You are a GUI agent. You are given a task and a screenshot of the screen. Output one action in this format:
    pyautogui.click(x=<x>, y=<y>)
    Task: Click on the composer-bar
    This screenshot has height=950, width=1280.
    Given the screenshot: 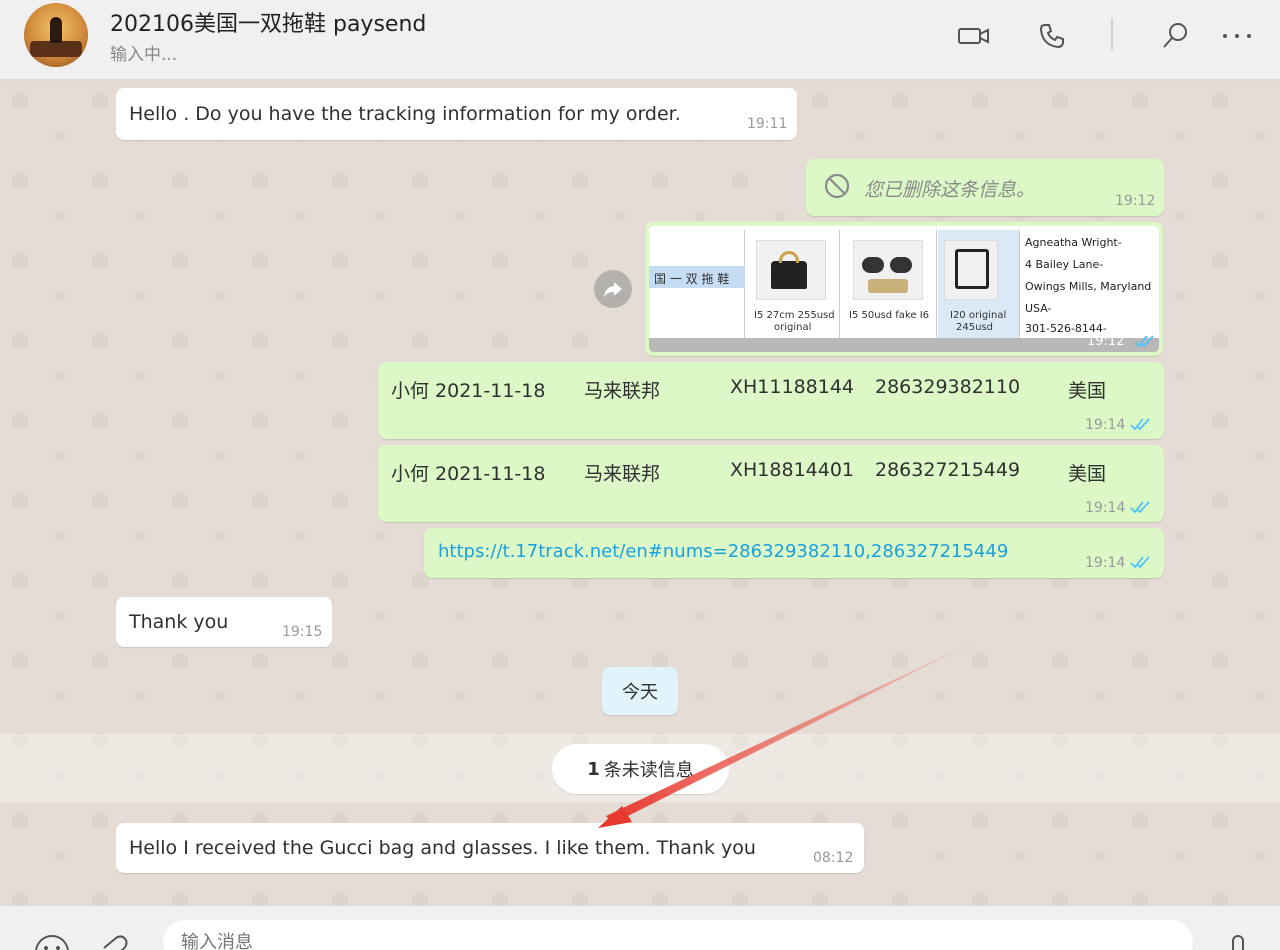 What is the action you would take?
    pyautogui.click(x=640, y=928)
    